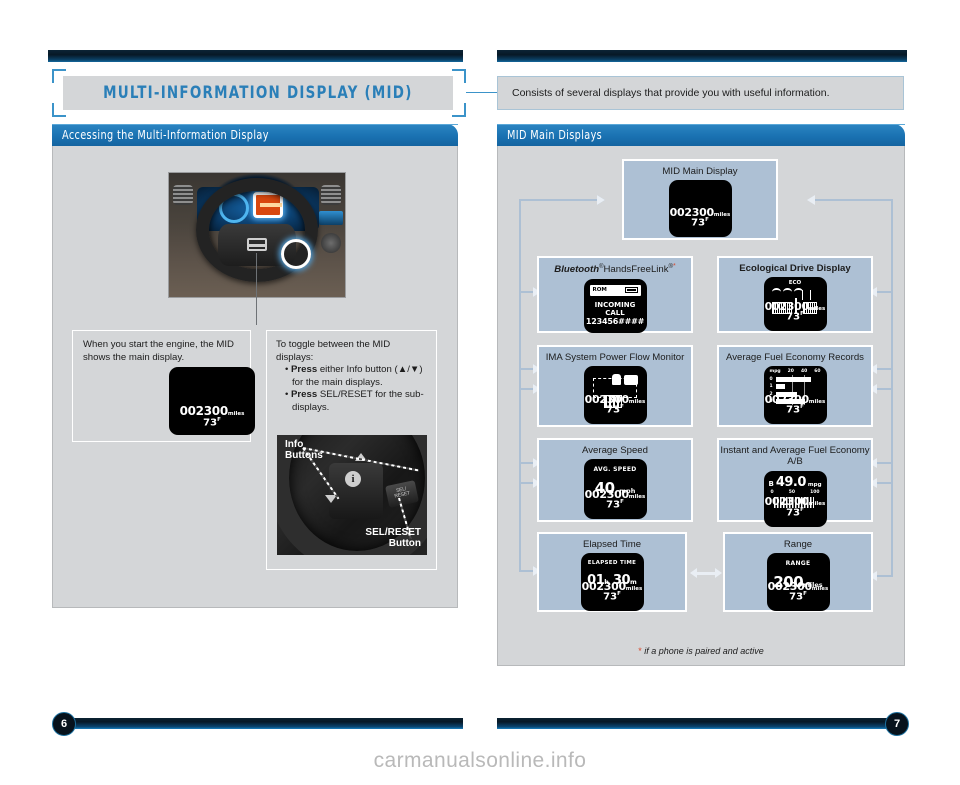 The image size is (960, 785). Describe the element at coordinates (615, 304) in the screenshot. I see `call-line-1: INCOMING` at that location.